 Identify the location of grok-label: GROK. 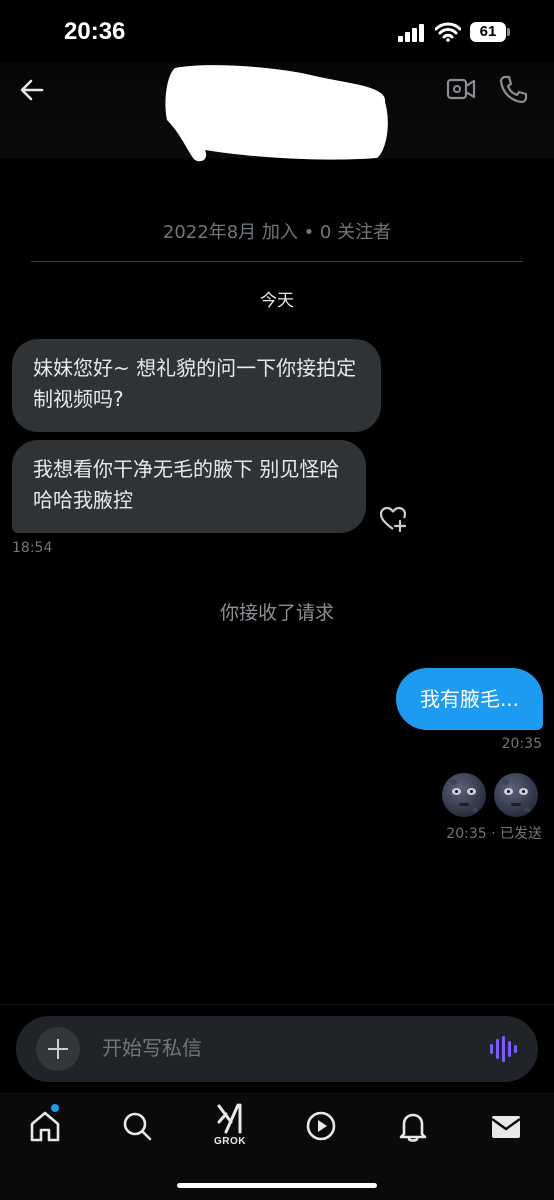
(230, 1141).